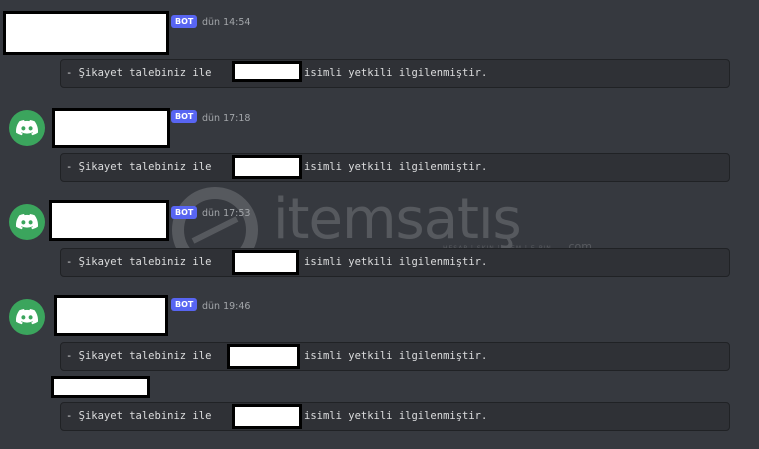 The height and width of the screenshot is (449, 759). Describe the element at coordinates (226, 22) in the screenshot. I see `message-timestamp: dün 14:54` at that location.